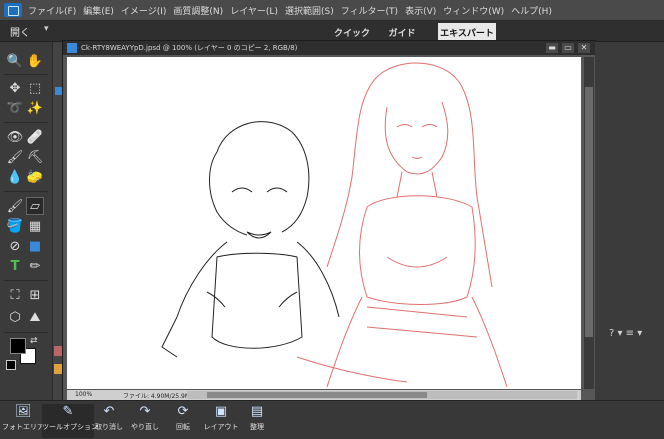 The height and width of the screenshot is (439, 664). I want to click on horizontal-scroll-thumb, so click(317, 395).